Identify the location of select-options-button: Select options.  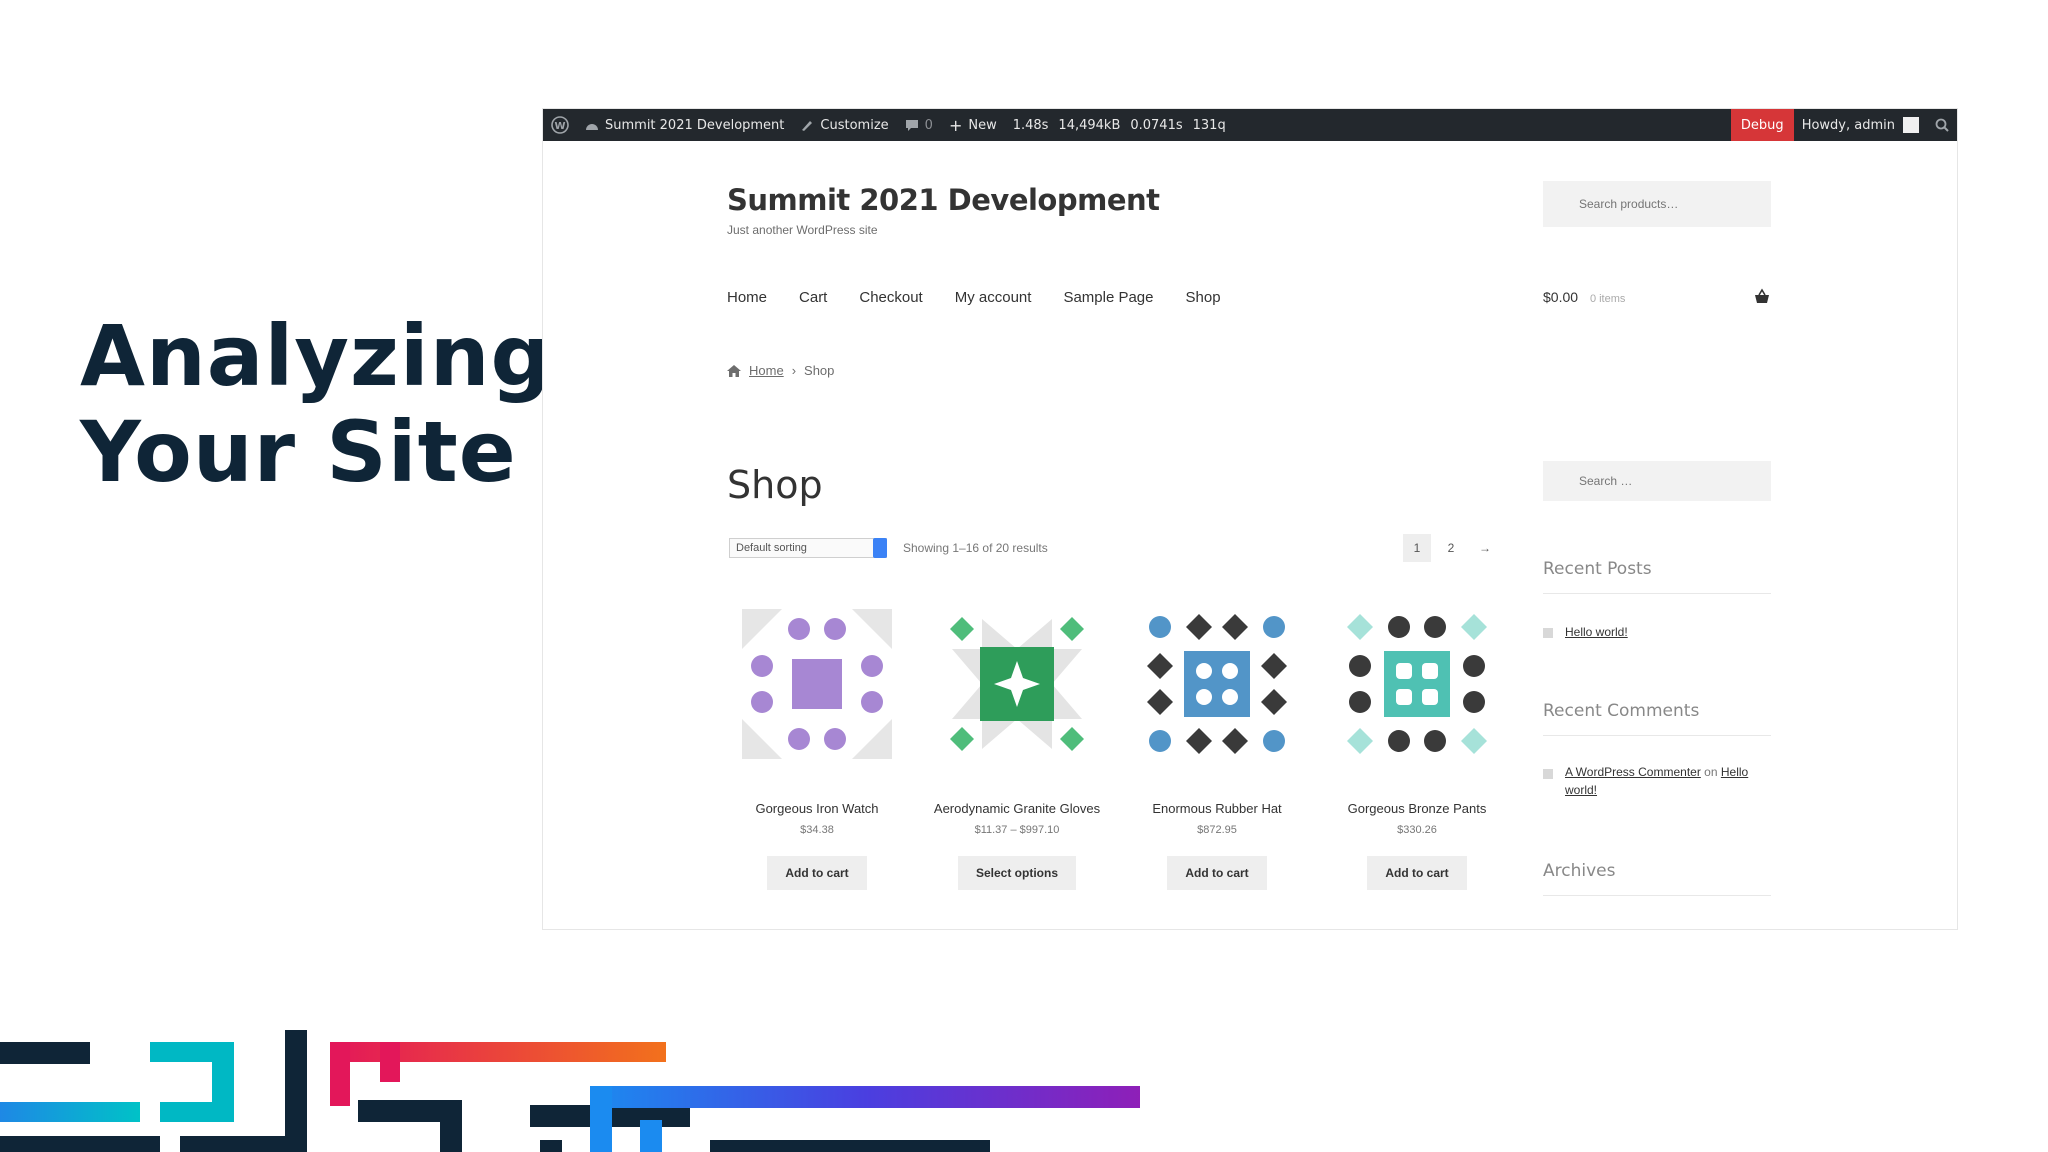
(1016, 873).